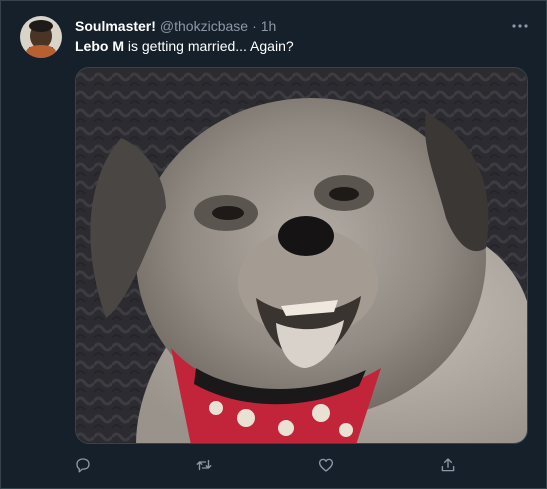 The height and width of the screenshot is (489, 547). I want to click on avatar, so click(41, 37).